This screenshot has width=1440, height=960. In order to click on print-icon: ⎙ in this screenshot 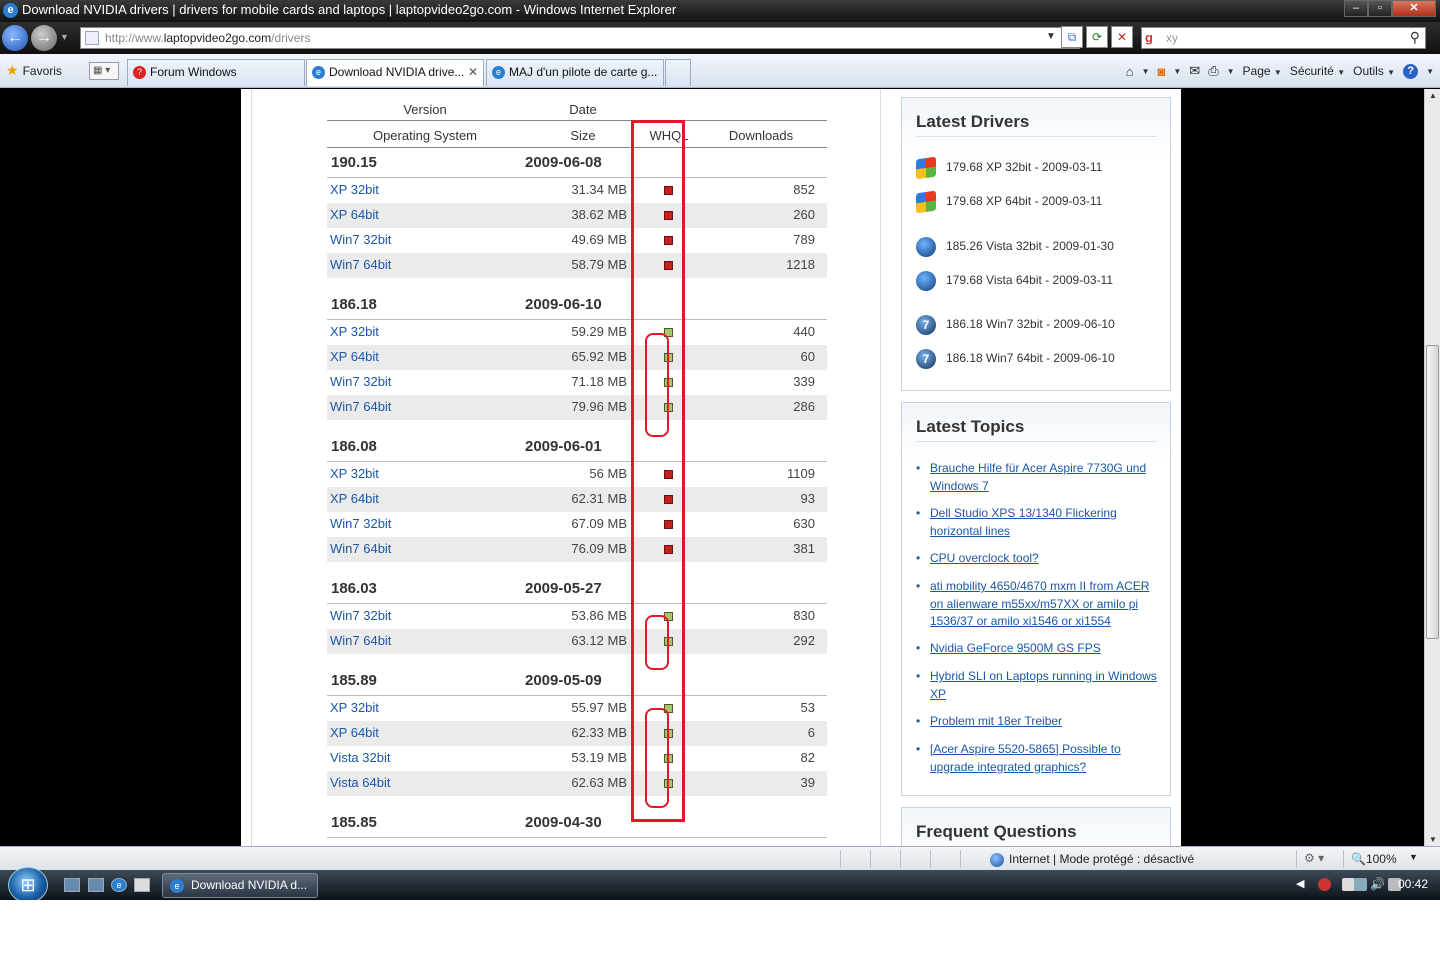, I will do `click(1213, 71)`.